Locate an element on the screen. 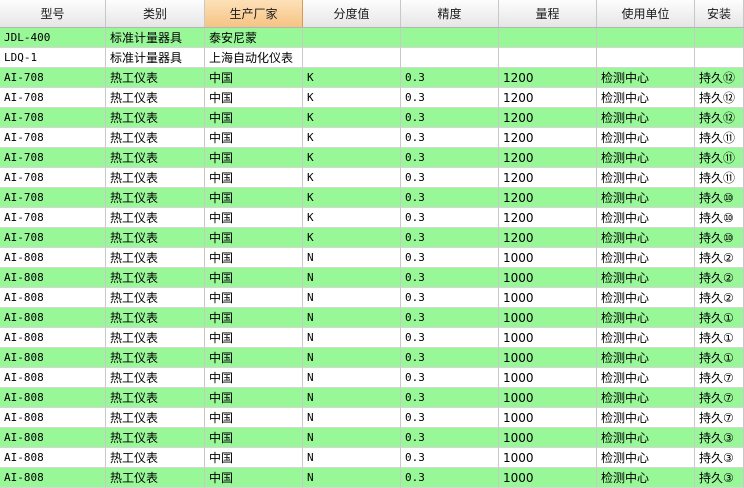 The width and height of the screenshot is (744, 488). table-row: AI-808 热工仪表 中国 N 0.3 1000 检测中心 持久② is located at coordinates (372, 258).